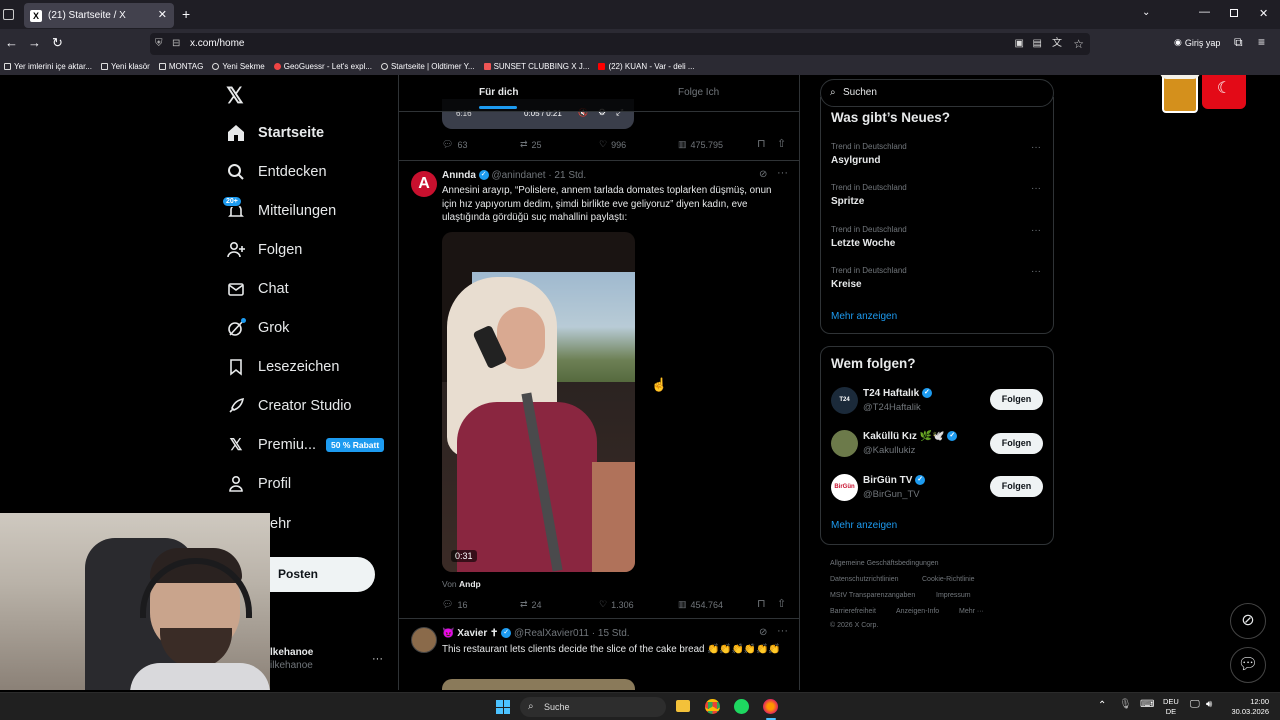  Describe the element at coordinates (289, 406) in the screenshot. I see `nav-creator-studio: Creator Studio` at that location.